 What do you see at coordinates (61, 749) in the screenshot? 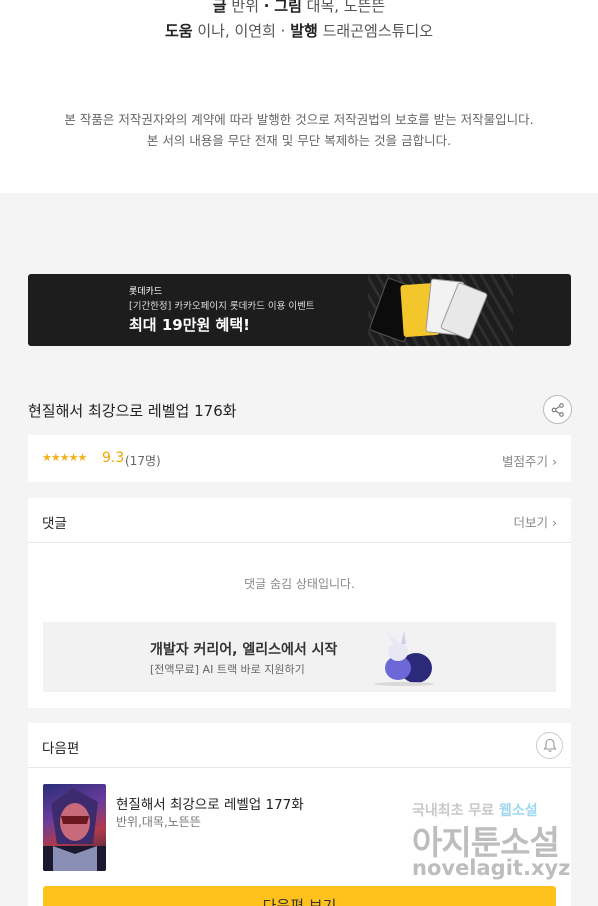
I see `next-label: 다음편` at bounding box center [61, 749].